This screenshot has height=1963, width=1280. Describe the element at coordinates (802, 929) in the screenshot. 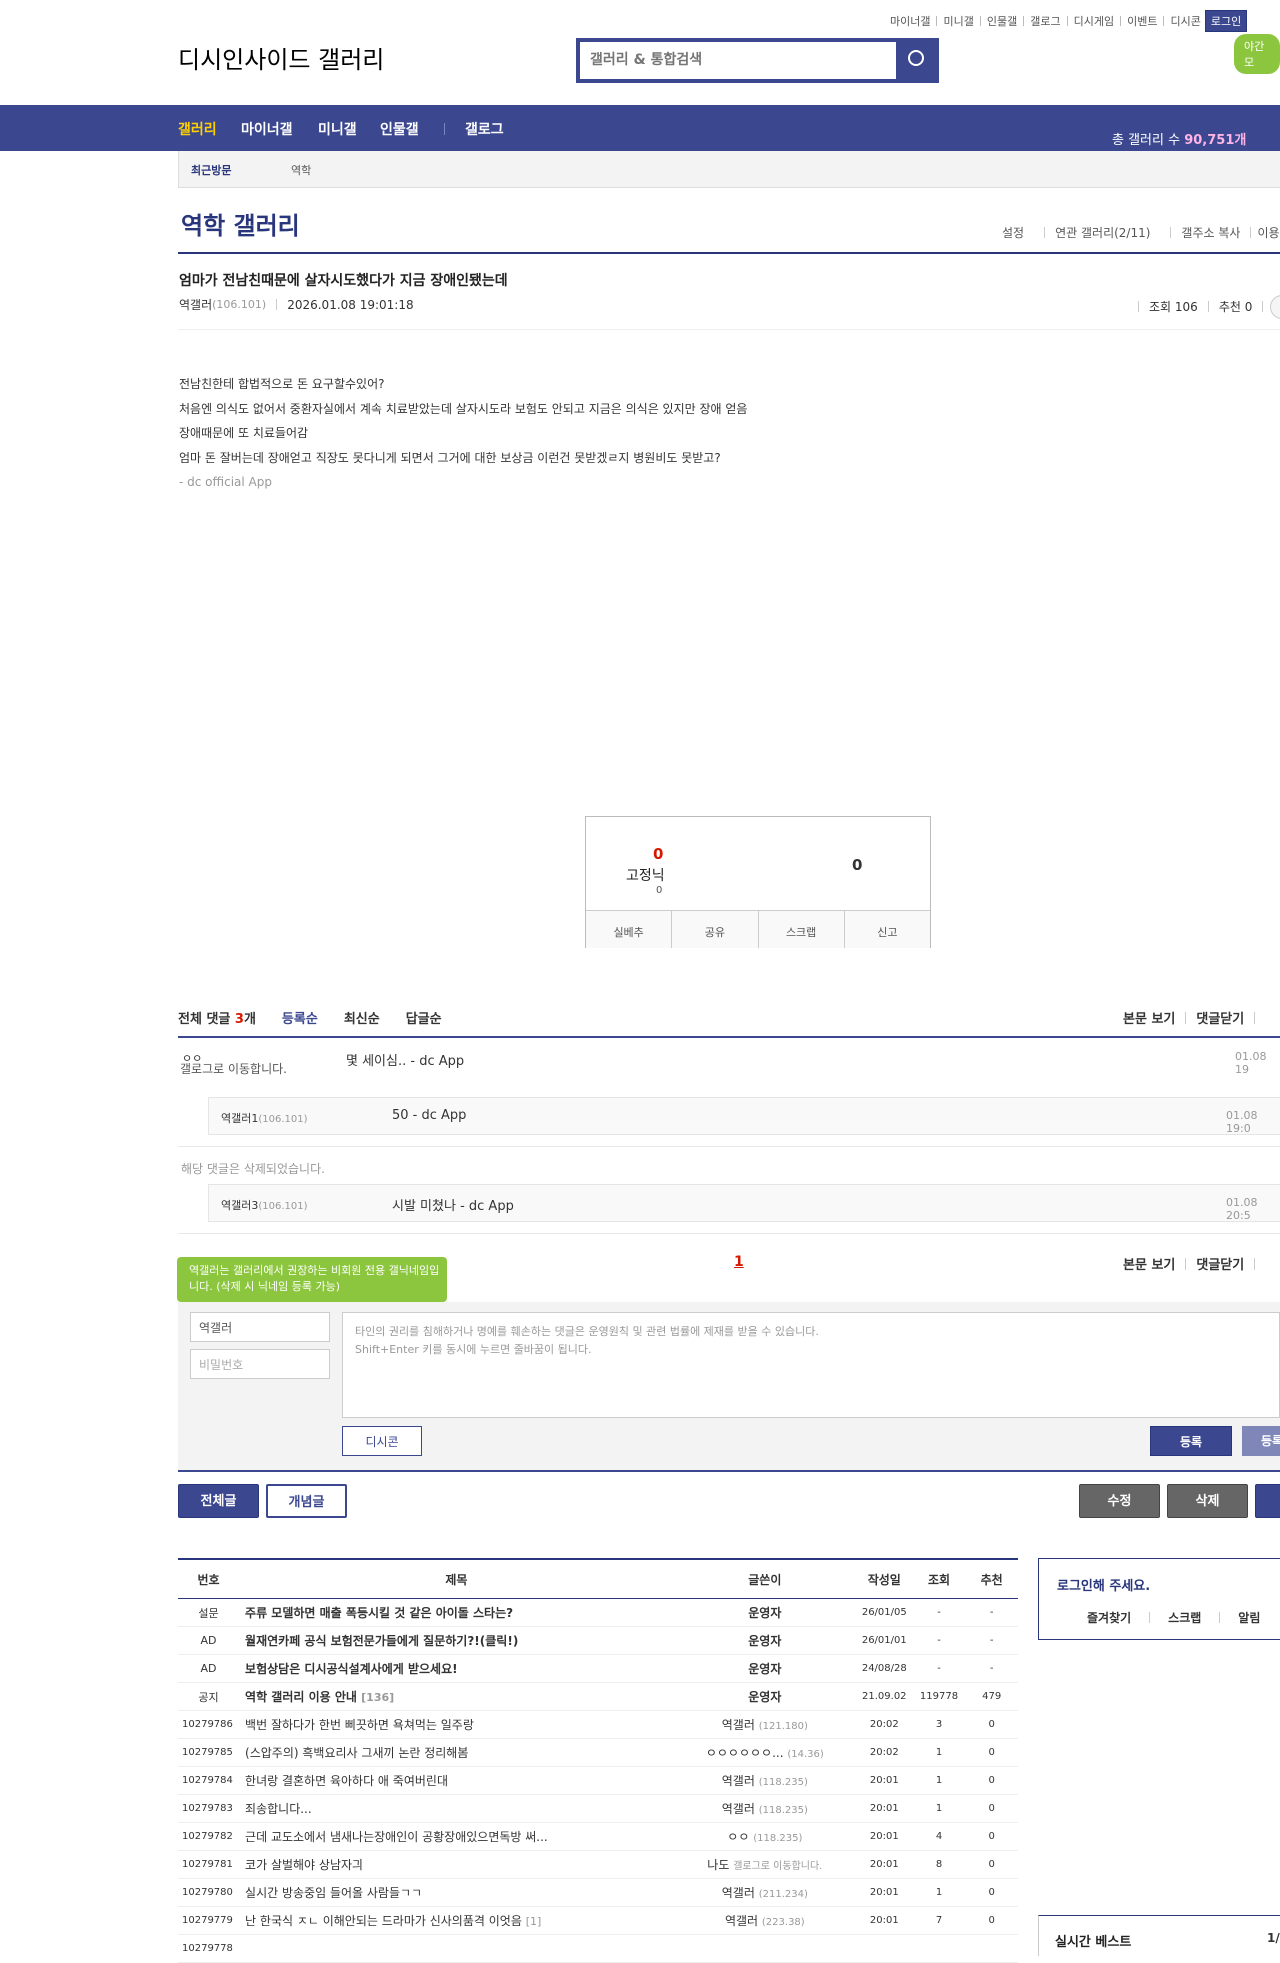

I see `scrap-button: 스크랩` at that location.